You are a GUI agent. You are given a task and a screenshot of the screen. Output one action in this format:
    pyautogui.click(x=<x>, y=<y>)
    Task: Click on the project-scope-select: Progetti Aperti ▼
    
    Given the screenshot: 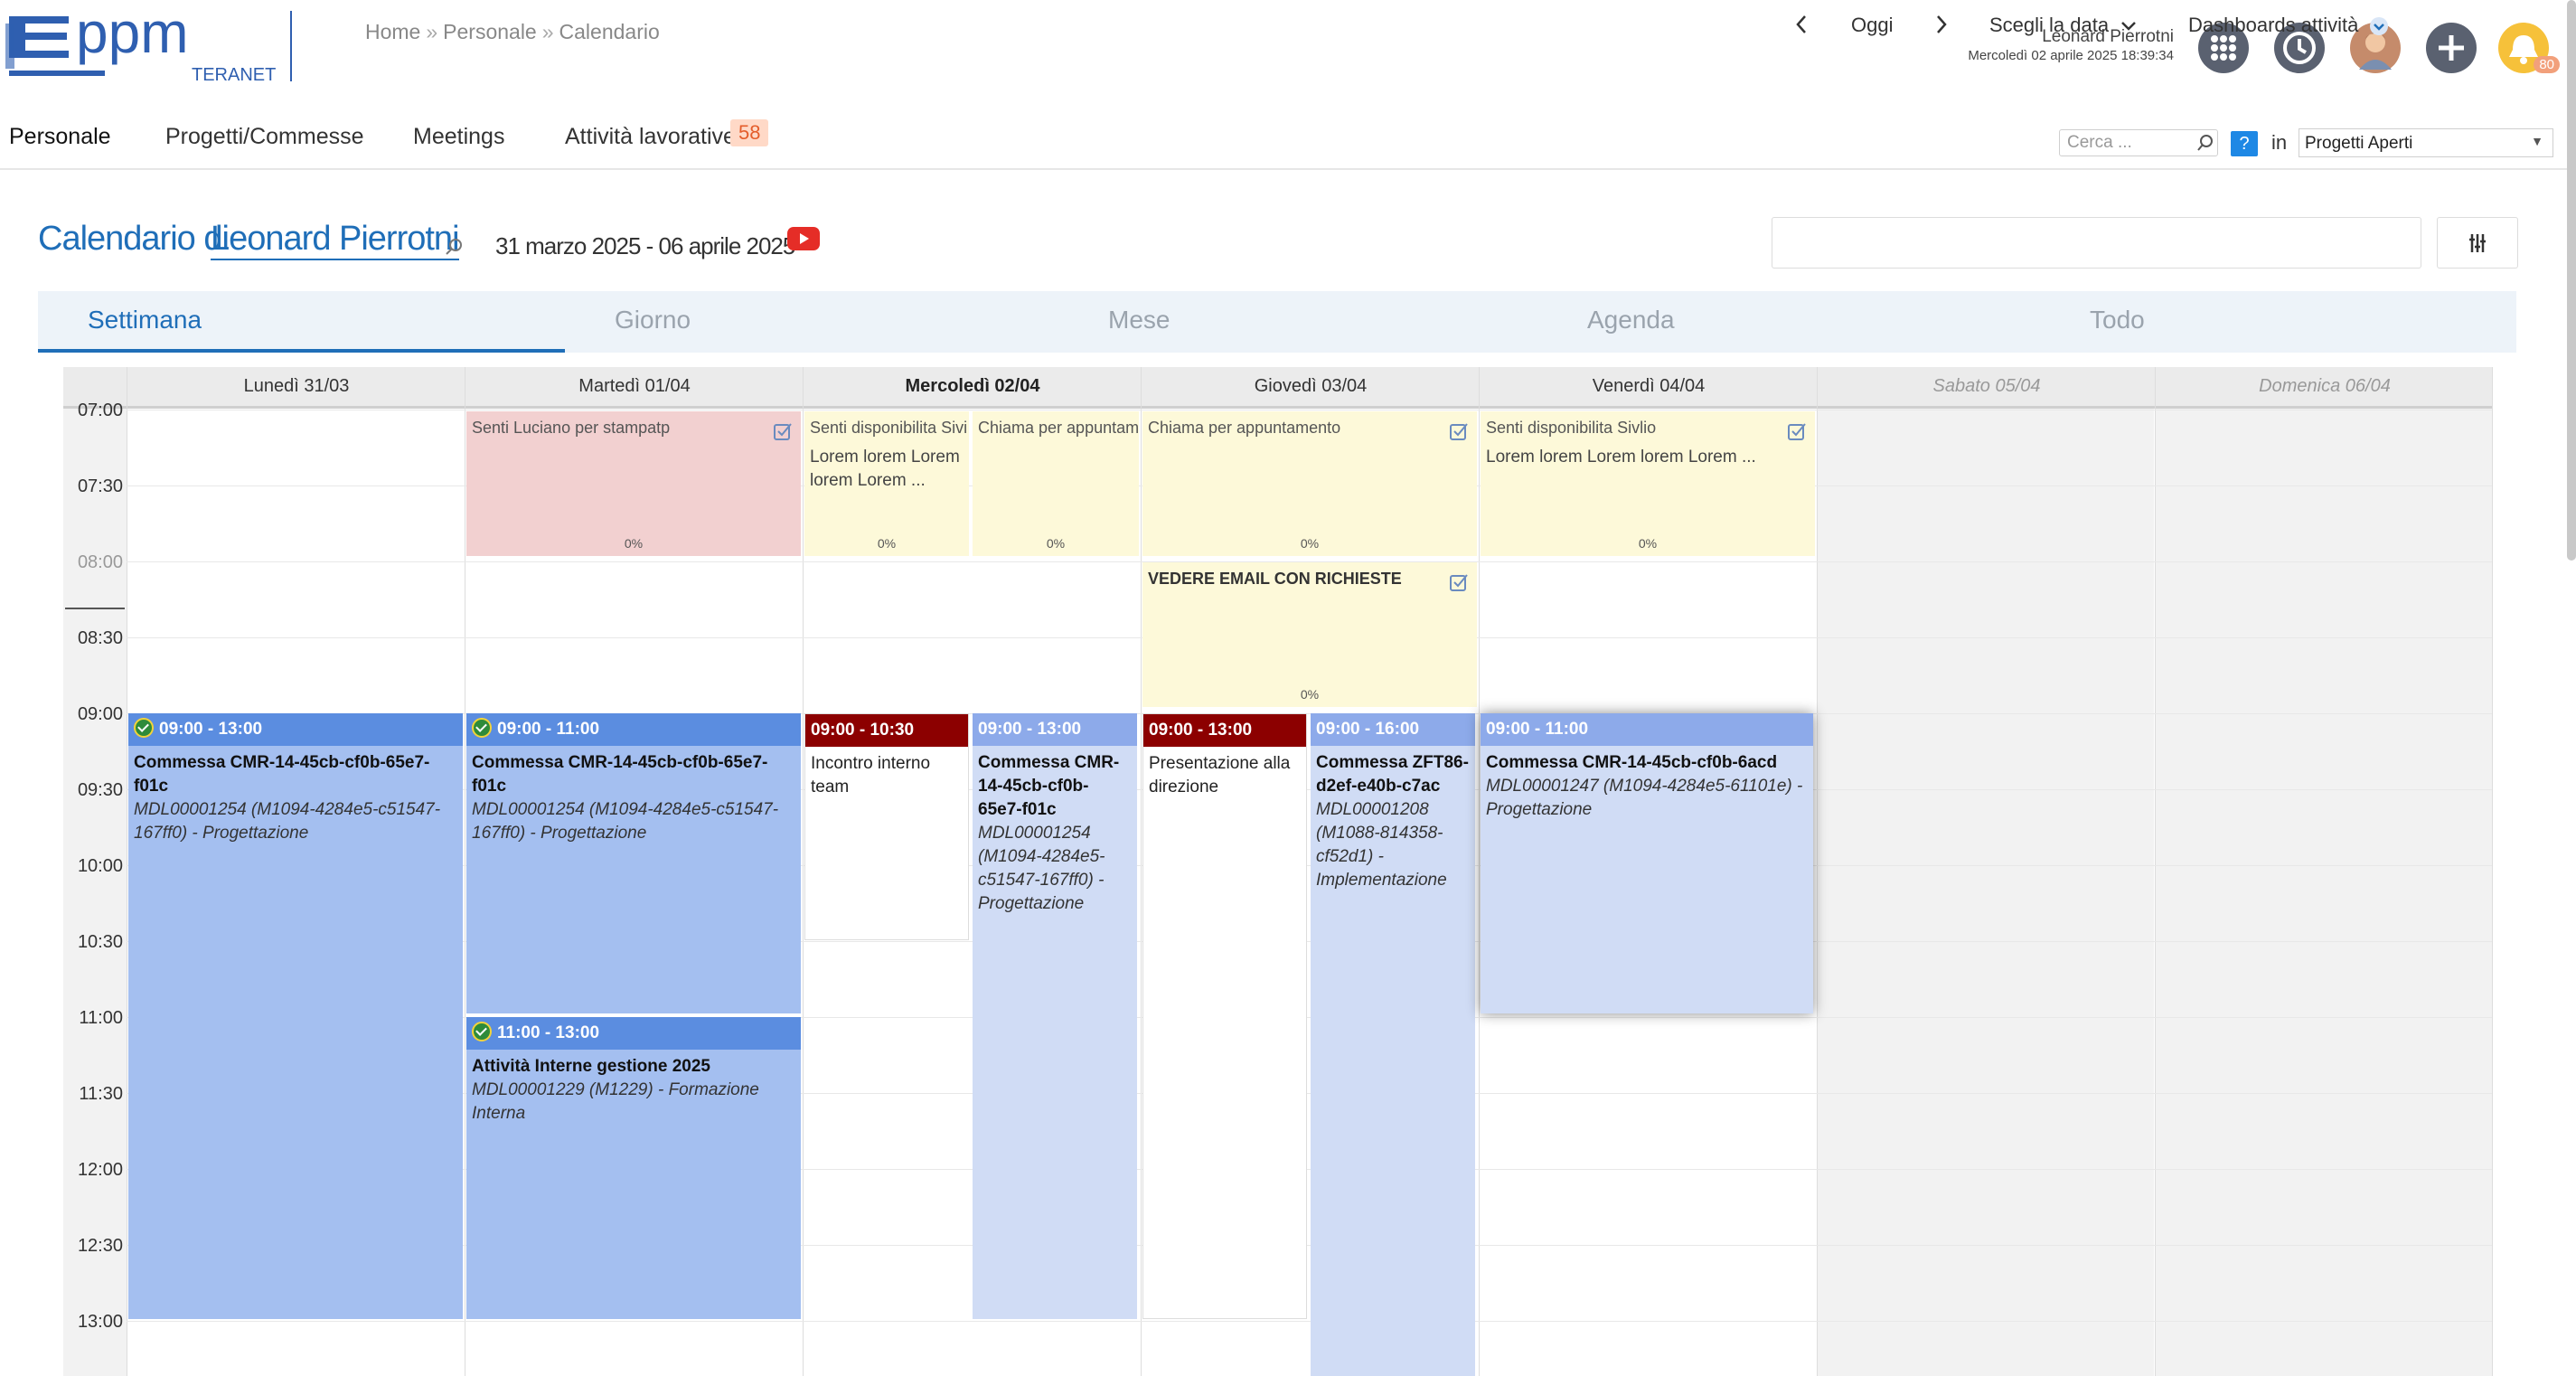 What is the action you would take?
    pyautogui.click(x=2426, y=143)
    